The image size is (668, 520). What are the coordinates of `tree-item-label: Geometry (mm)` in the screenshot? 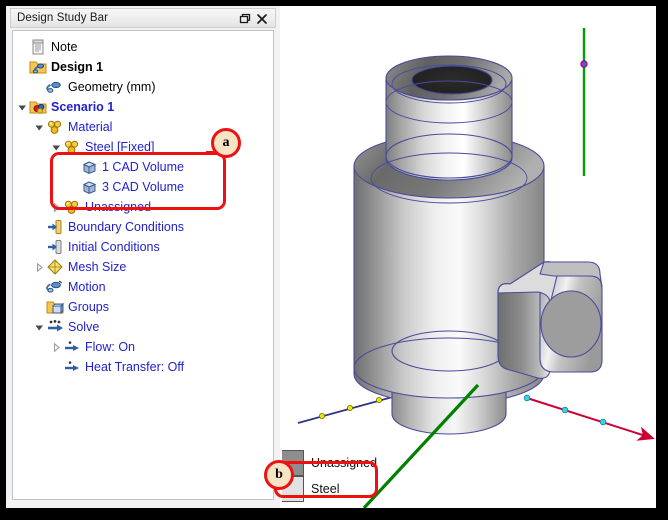 It's located at (112, 87).